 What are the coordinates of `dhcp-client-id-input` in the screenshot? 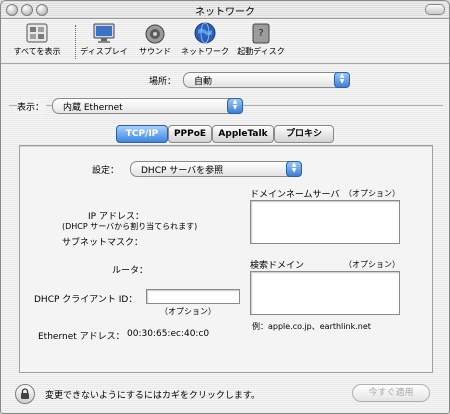 It's located at (193, 296).